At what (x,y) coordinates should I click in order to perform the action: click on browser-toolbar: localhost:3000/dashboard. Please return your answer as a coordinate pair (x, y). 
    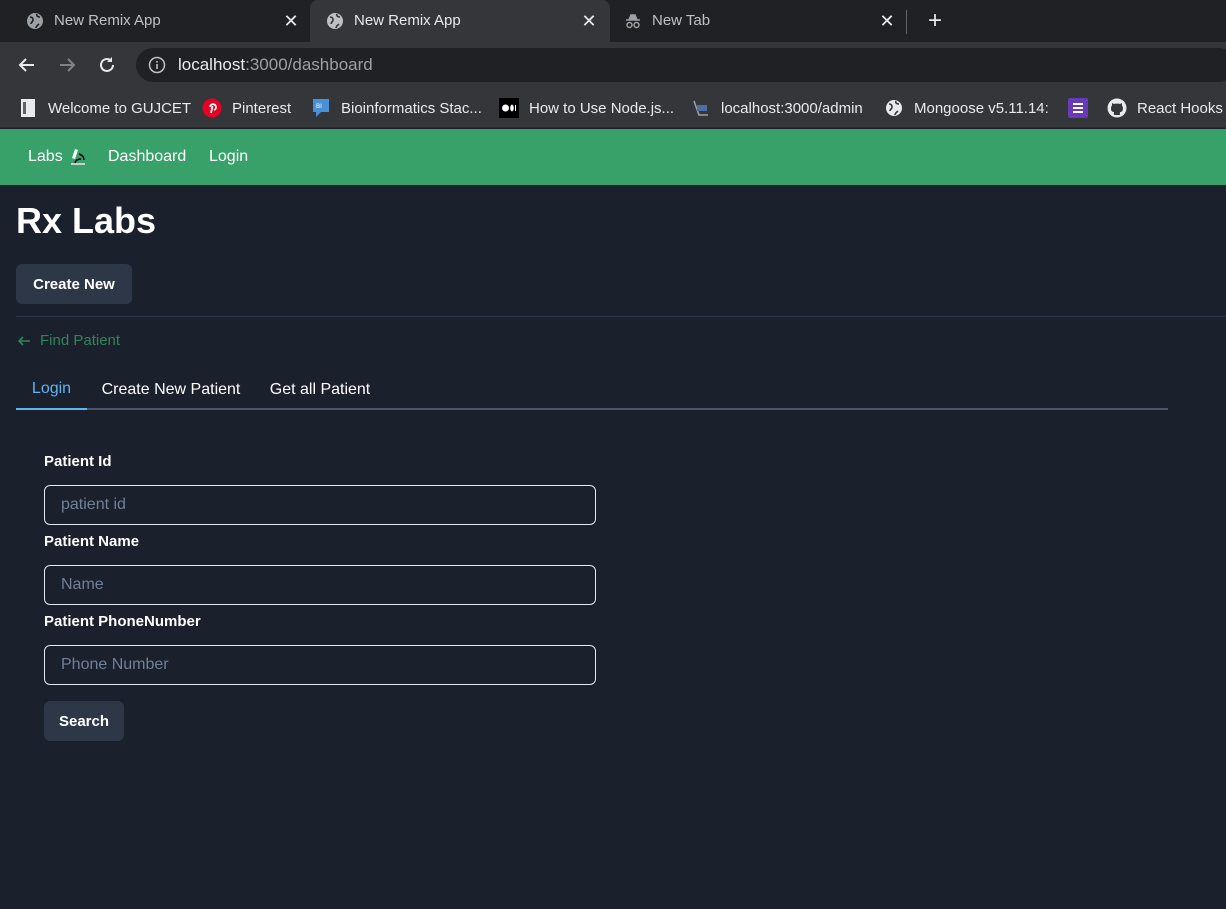
    Looking at the image, I should click on (613, 65).